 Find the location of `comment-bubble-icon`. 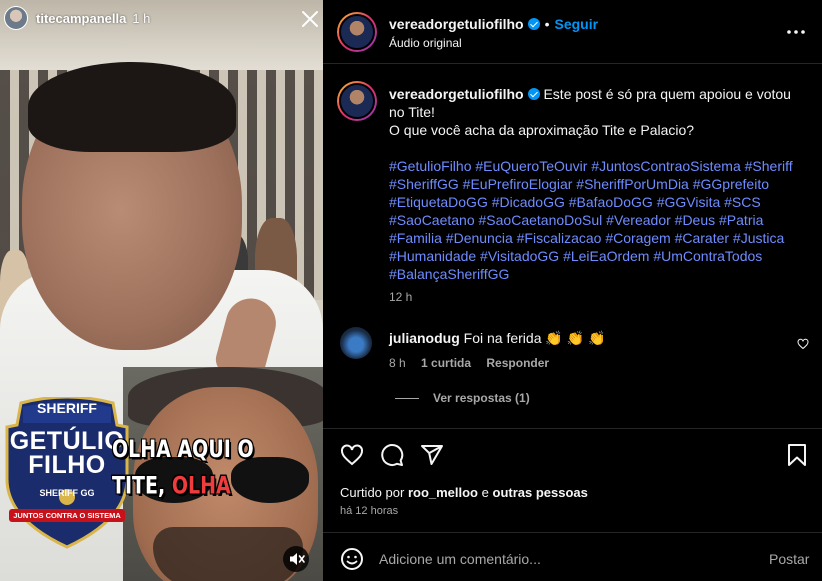

comment-bubble-icon is located at coordinates (392, 455).